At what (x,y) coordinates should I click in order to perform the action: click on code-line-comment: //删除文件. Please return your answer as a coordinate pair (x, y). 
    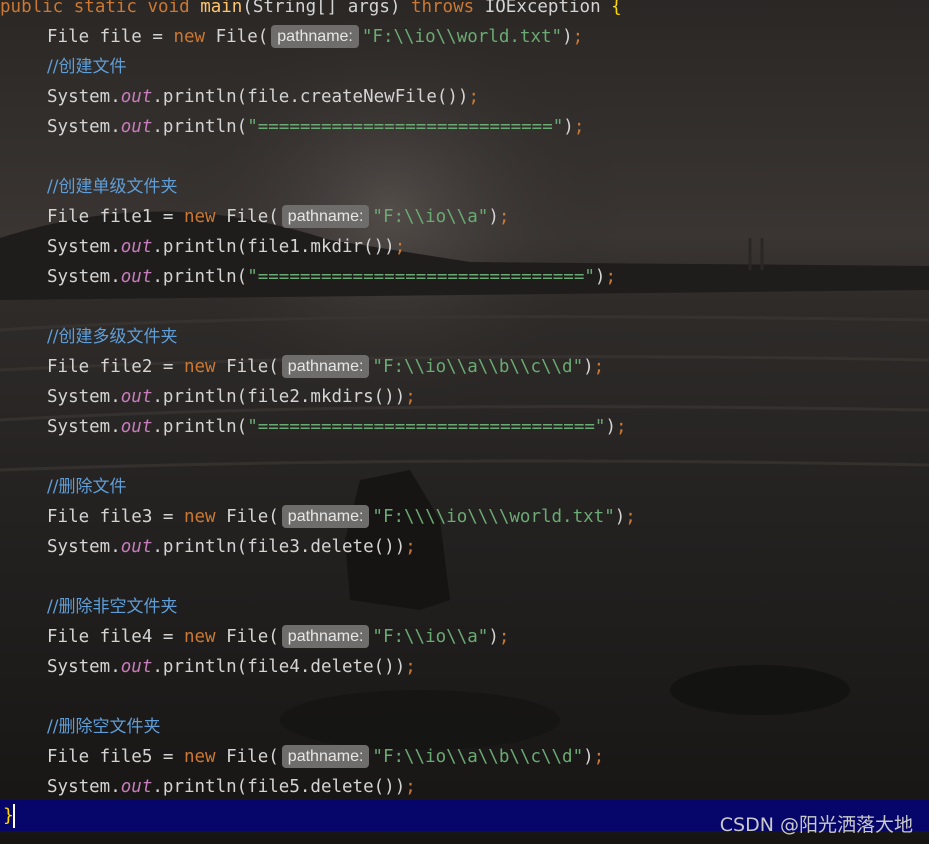
    Looking at the image, I should click on (86, 487).